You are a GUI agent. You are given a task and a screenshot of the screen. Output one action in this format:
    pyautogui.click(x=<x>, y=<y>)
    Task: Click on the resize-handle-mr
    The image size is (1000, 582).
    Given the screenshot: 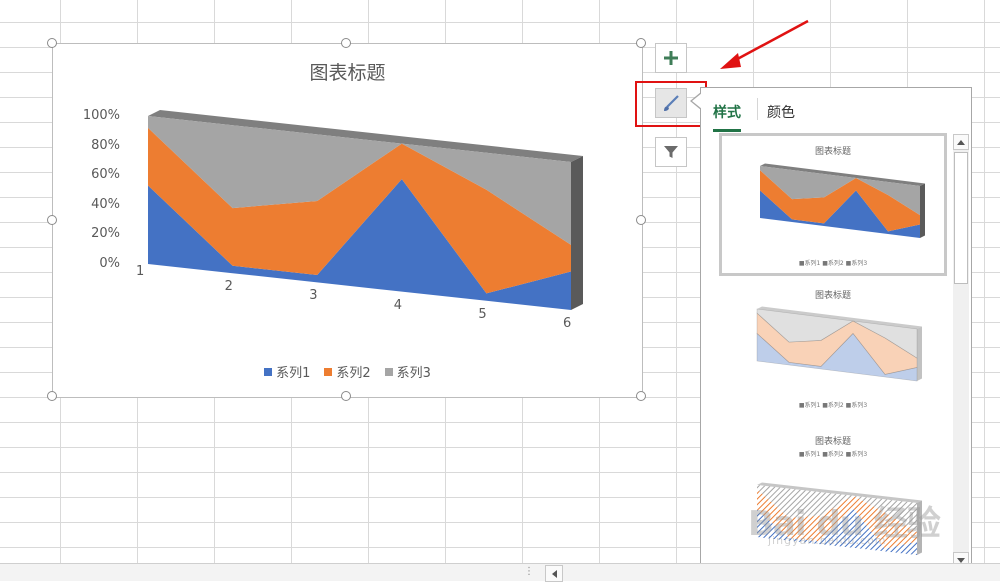 What is the action you would take?
    pyautogui.click(x=641, y=220)
    